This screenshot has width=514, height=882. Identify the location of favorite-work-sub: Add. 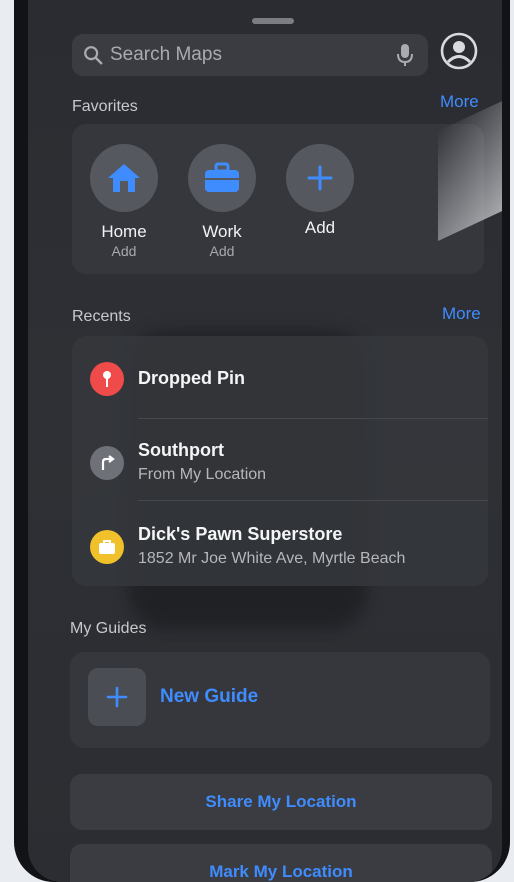
(222, 251).